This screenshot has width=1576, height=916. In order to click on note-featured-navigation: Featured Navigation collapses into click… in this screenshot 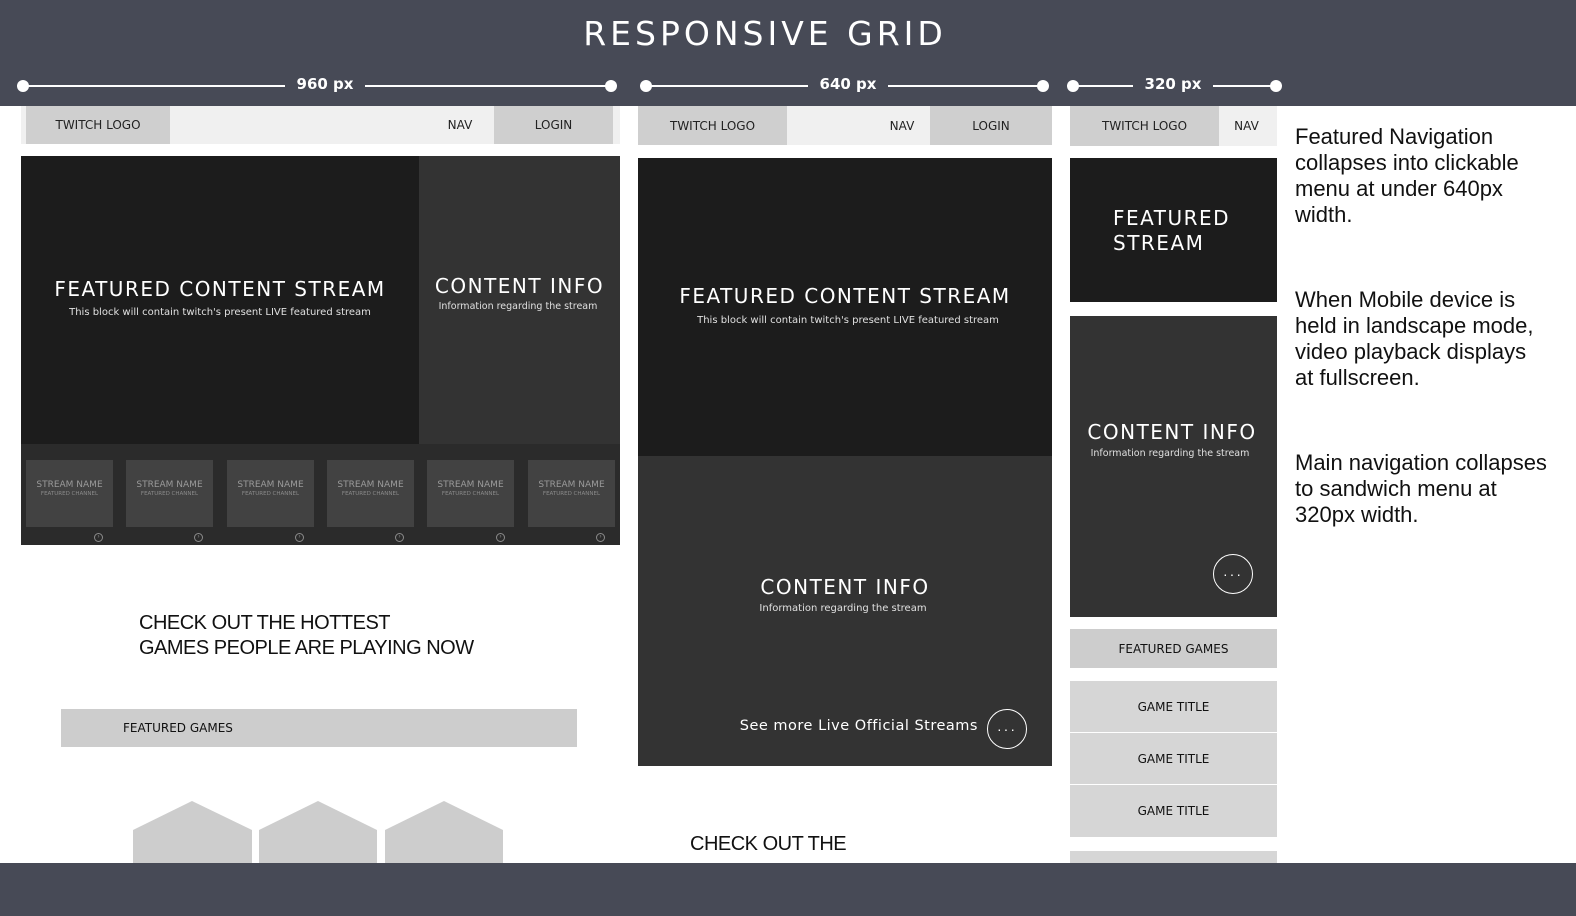, I will do `click(1430, 176)`.